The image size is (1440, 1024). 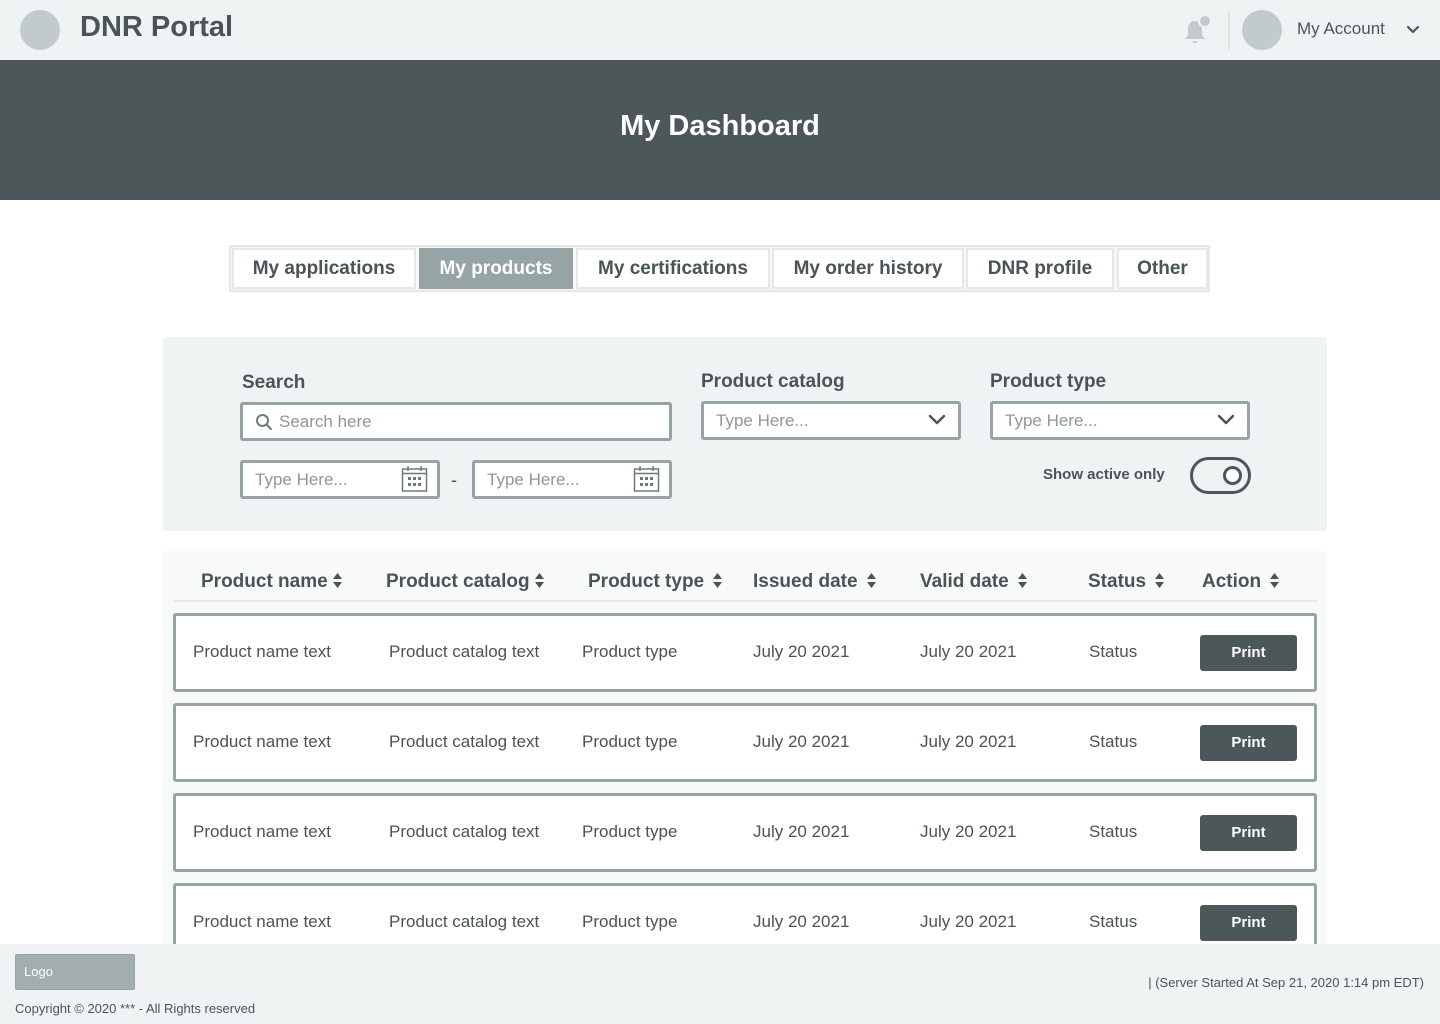 I want to click on hero-banner: My Dashboard, so click(x=720, y=130).